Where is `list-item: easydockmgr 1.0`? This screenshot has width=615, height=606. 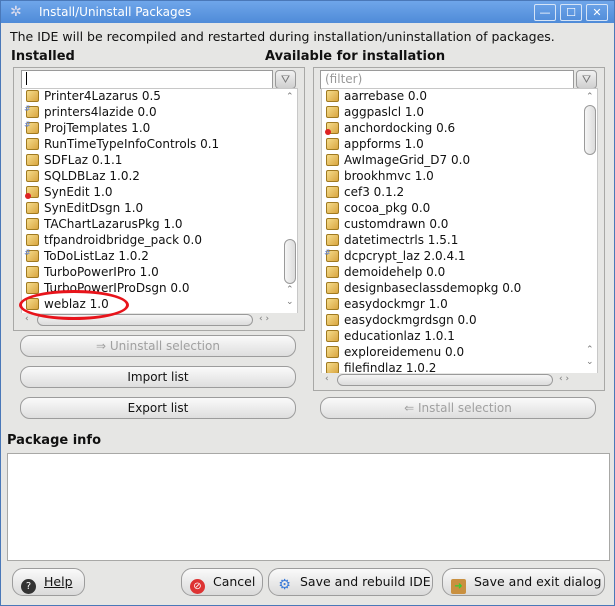 list-item: easydockmgr 1.0 is located at coordinates (387, 304).